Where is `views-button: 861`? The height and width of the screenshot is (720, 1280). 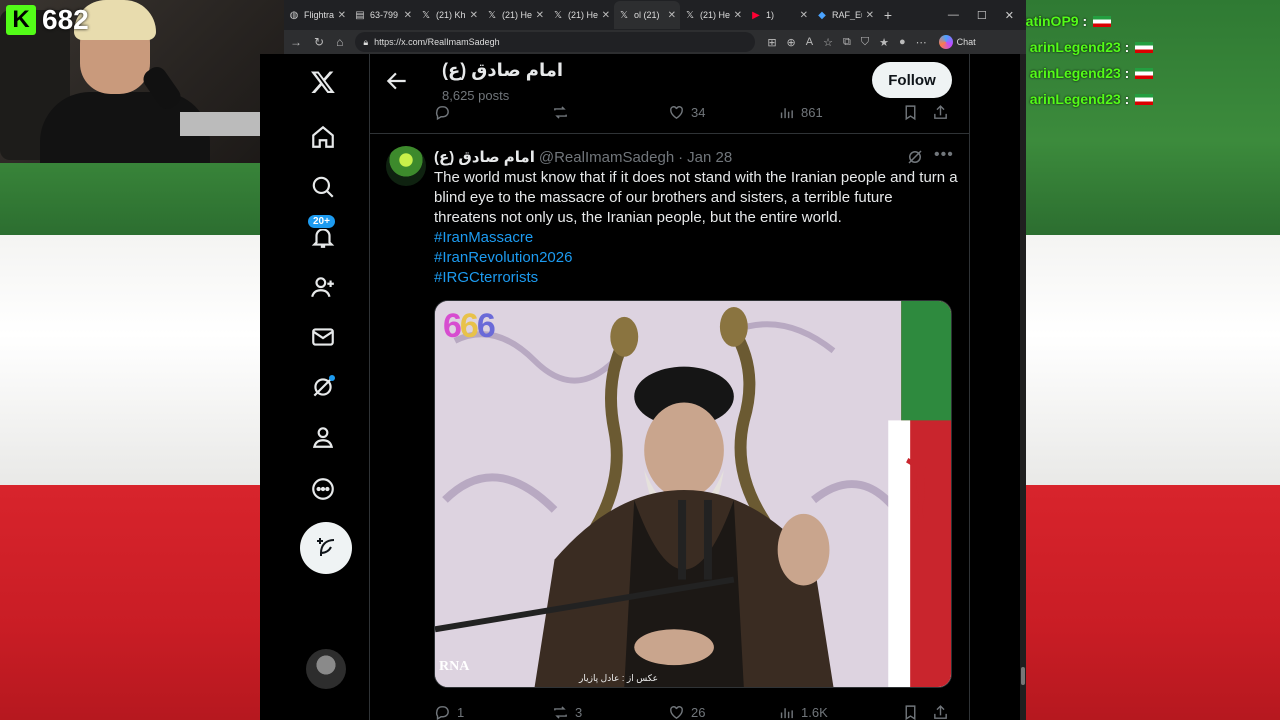
views-button: 861 is located at coordinates (840, 112).